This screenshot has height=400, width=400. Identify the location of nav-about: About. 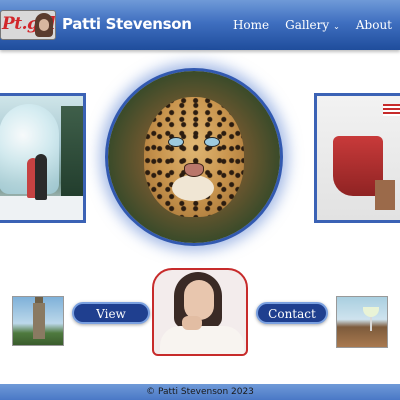
(374, 25).